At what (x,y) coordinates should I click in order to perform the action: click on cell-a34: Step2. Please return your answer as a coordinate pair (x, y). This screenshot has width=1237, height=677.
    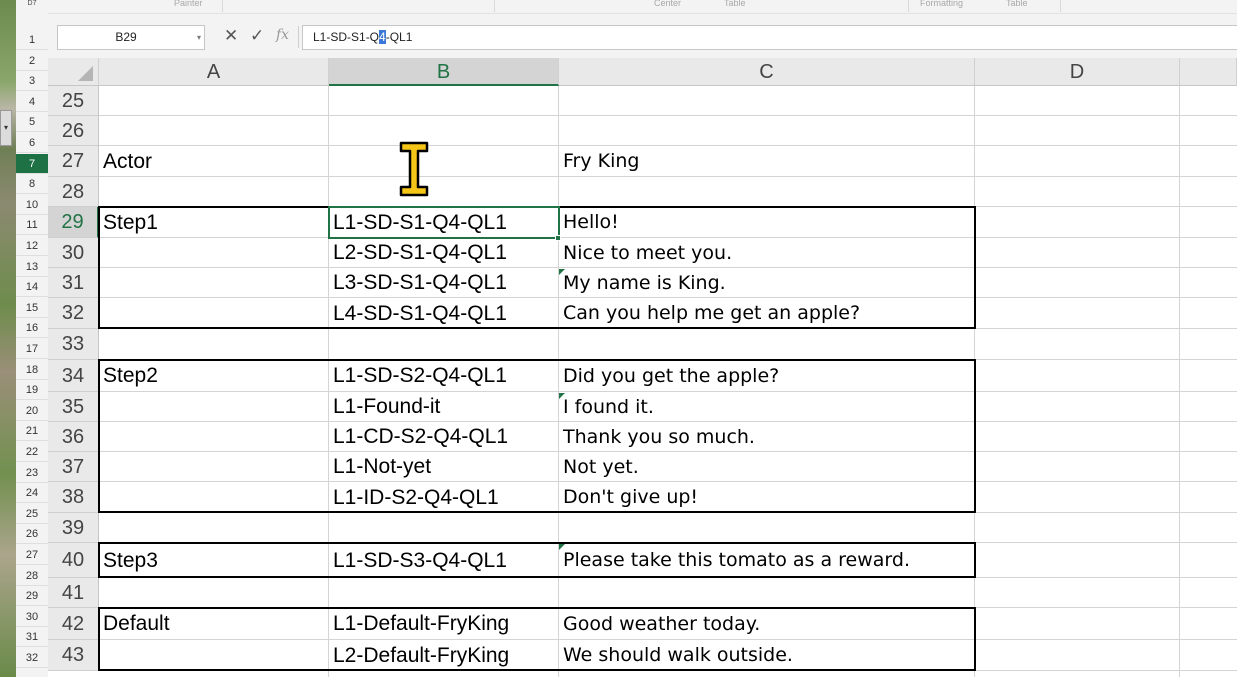
    Looking at the image, I should click on (128, 376).